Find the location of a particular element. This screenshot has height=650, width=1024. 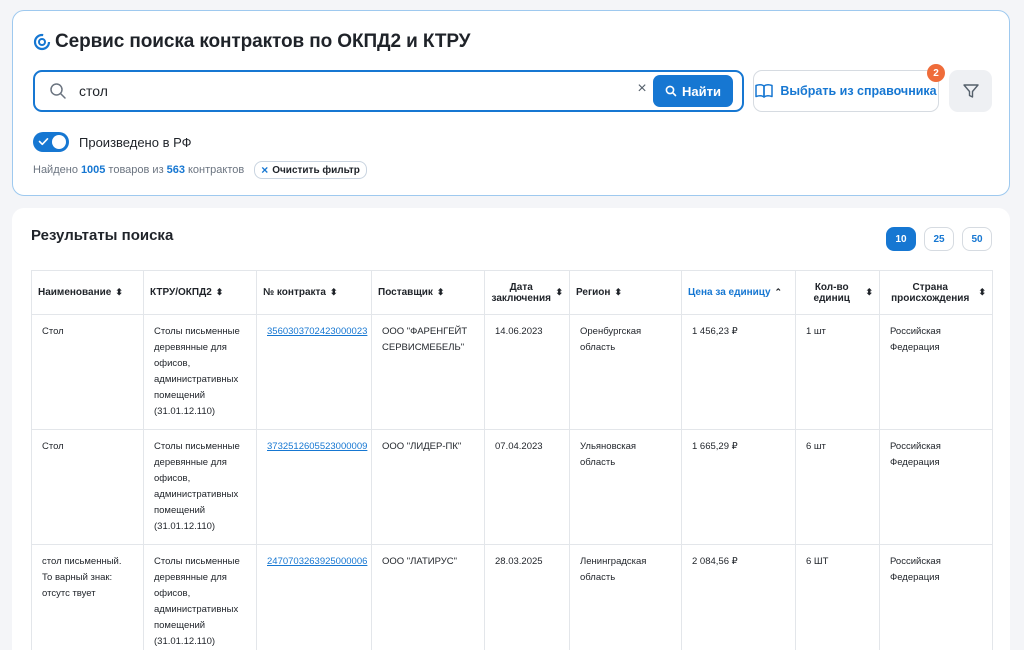

reference-button: Выбрать из справочника is located at coordinates (846, 91).